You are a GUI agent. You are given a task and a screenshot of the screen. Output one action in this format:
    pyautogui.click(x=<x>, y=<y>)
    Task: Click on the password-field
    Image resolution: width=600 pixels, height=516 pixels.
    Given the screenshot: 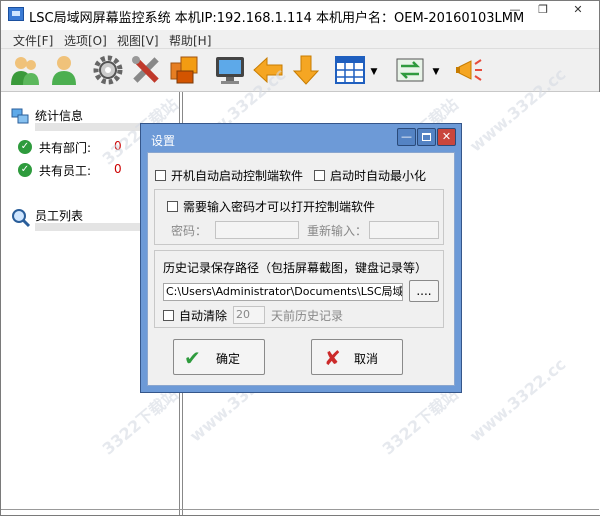 What is the action you would take?
    pyautogui.click(x=257, y=230)
    